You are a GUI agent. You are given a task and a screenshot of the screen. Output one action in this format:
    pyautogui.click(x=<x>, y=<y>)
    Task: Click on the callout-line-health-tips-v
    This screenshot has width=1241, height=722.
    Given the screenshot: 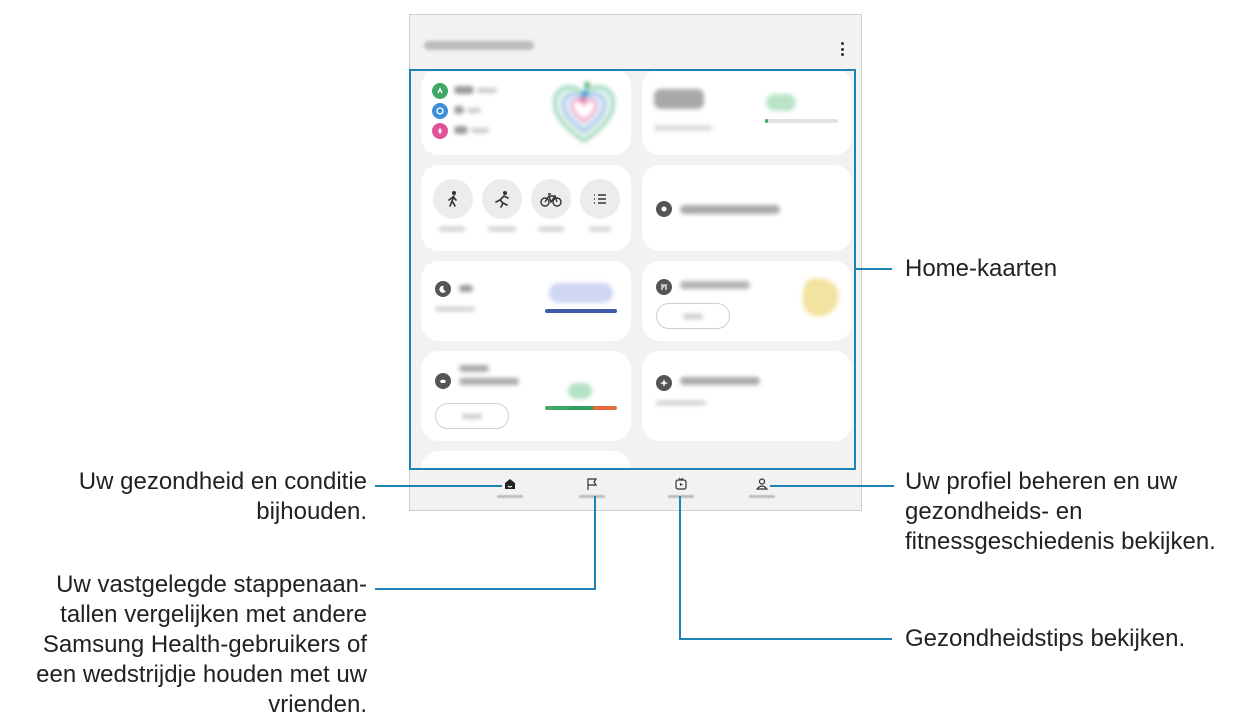 What is the action you would take?
    pyautogui.click(x=680, y=568)
    